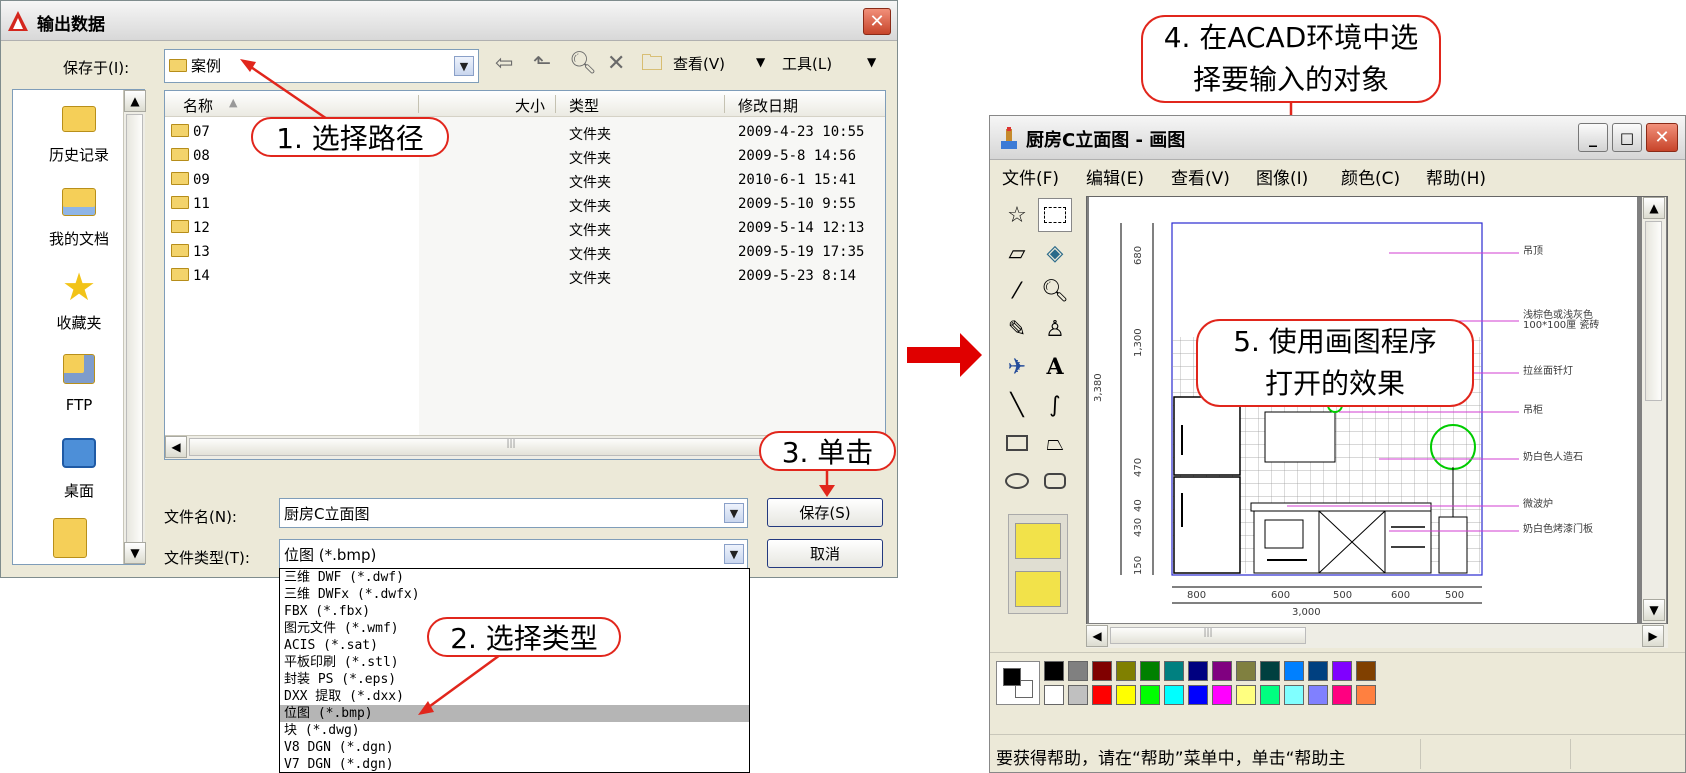 The image size is (1686, 773). I want to click on close-icon: ✕, so click(1662, 137).